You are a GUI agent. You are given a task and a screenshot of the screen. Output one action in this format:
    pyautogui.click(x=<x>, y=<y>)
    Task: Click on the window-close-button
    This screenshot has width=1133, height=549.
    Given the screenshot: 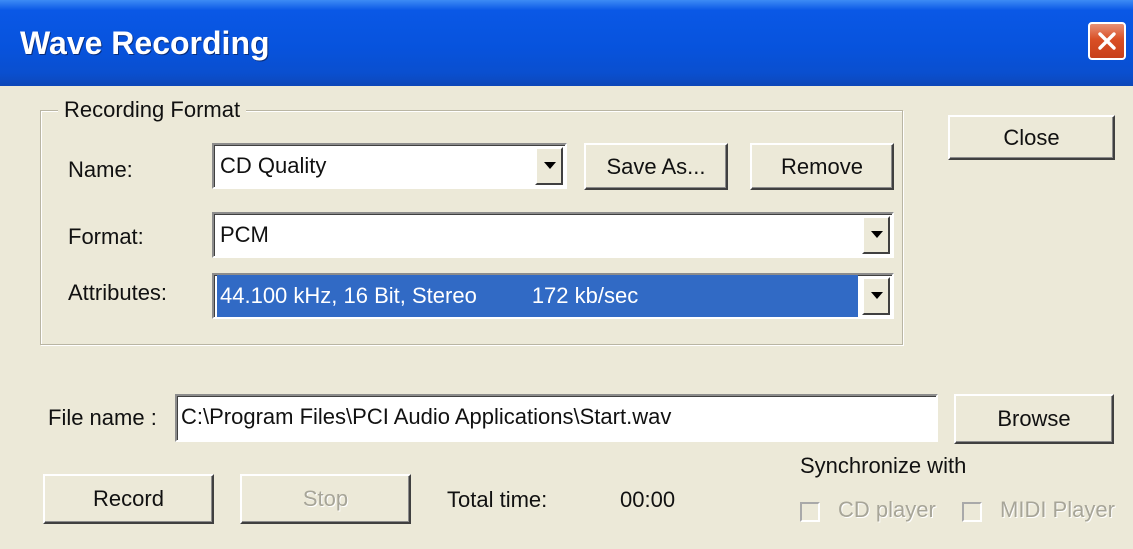 What is the action you would take?
    pyautogui.click(x=1107, y=41)
    